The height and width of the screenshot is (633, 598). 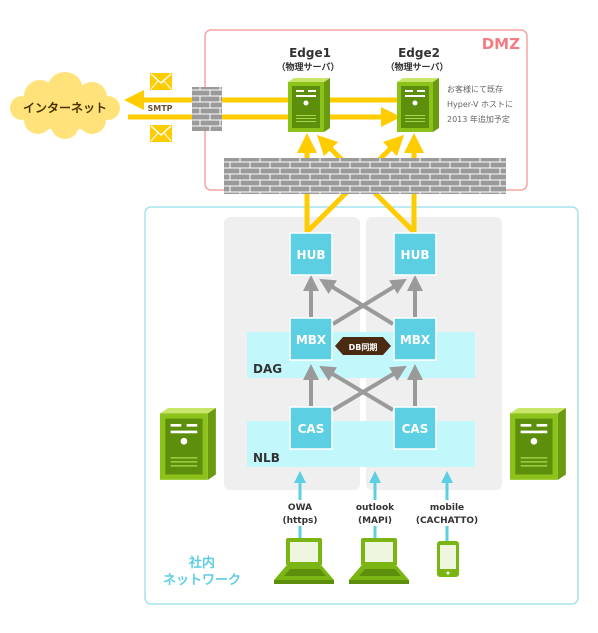 I want to click on internal-network-label-line2: ネットワーク, so click(x=202, y=580).